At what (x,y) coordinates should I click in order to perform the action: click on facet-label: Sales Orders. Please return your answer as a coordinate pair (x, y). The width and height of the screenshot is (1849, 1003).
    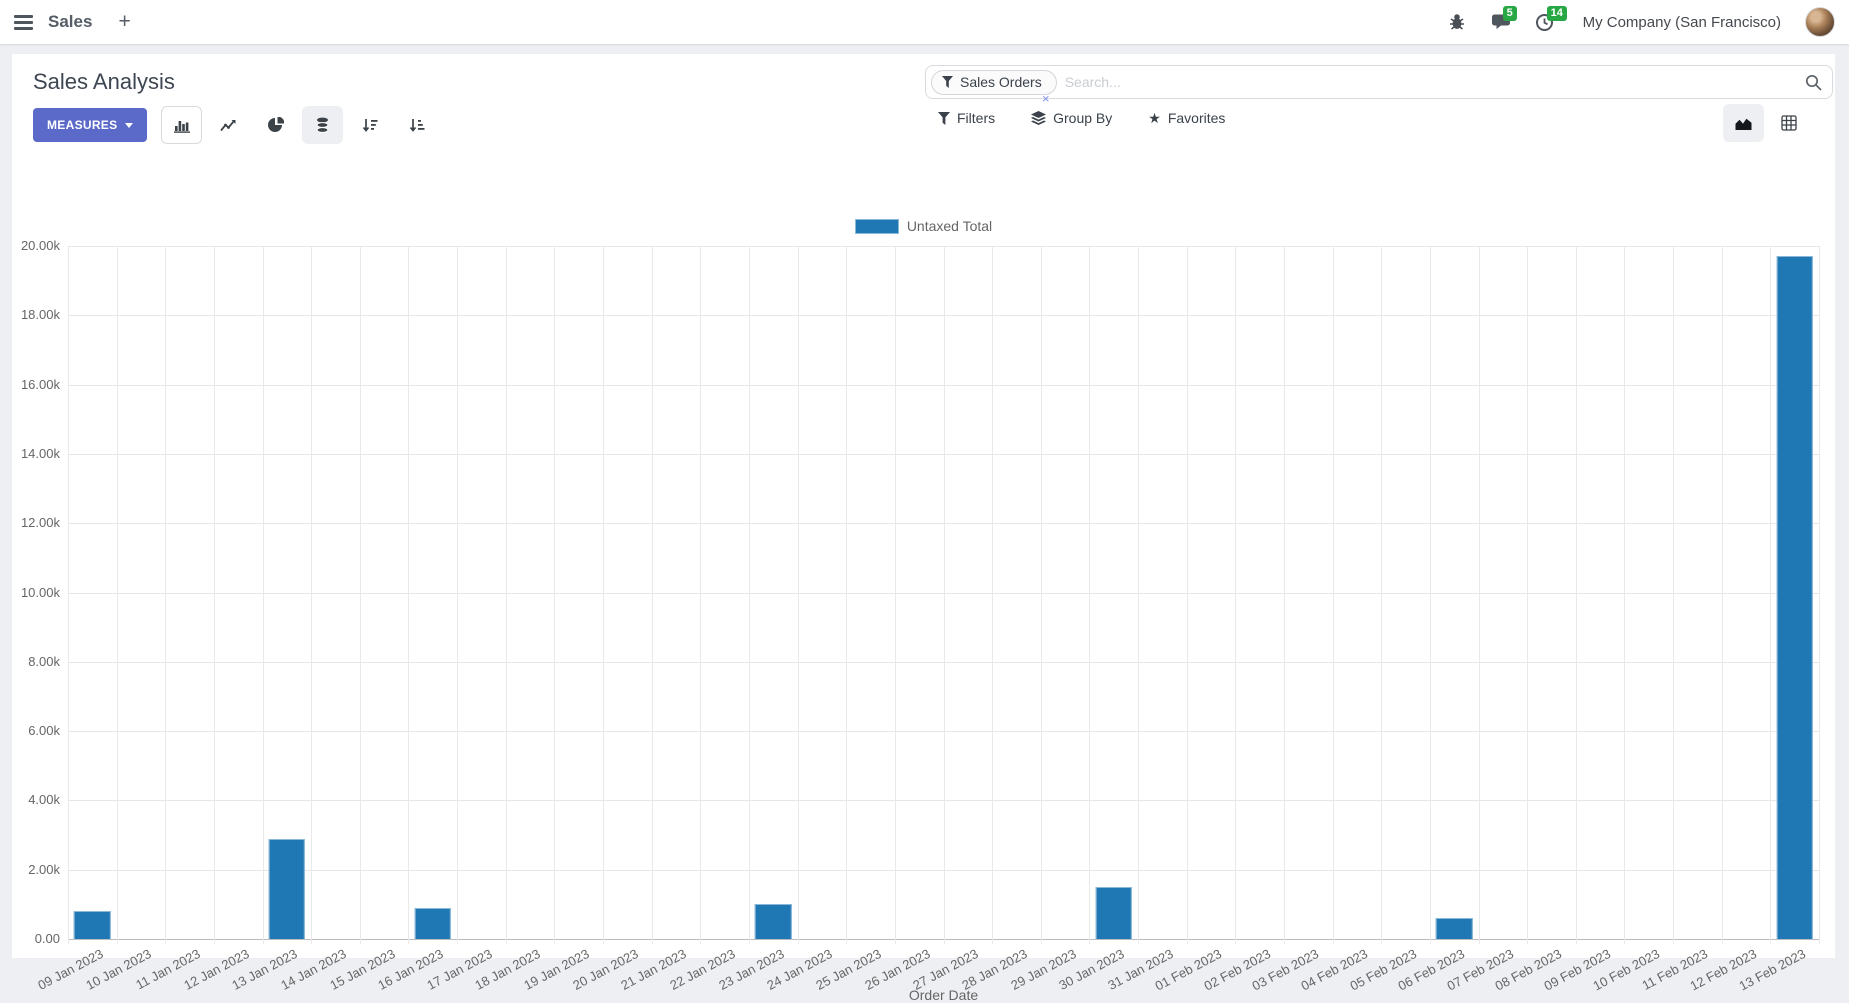
    Looking at the image, I should click on (1001, 82).